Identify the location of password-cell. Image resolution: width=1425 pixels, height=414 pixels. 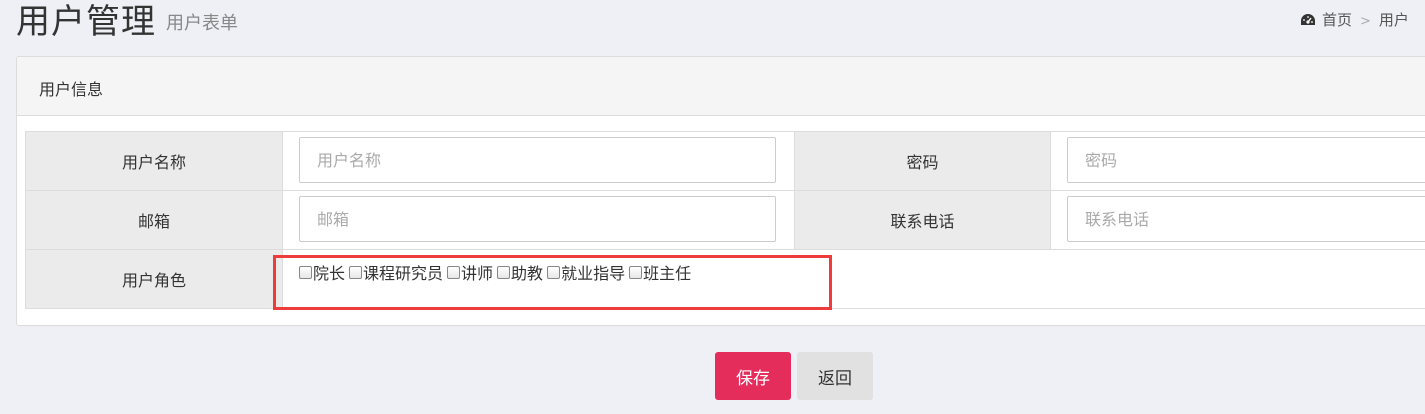
(1237, 161).